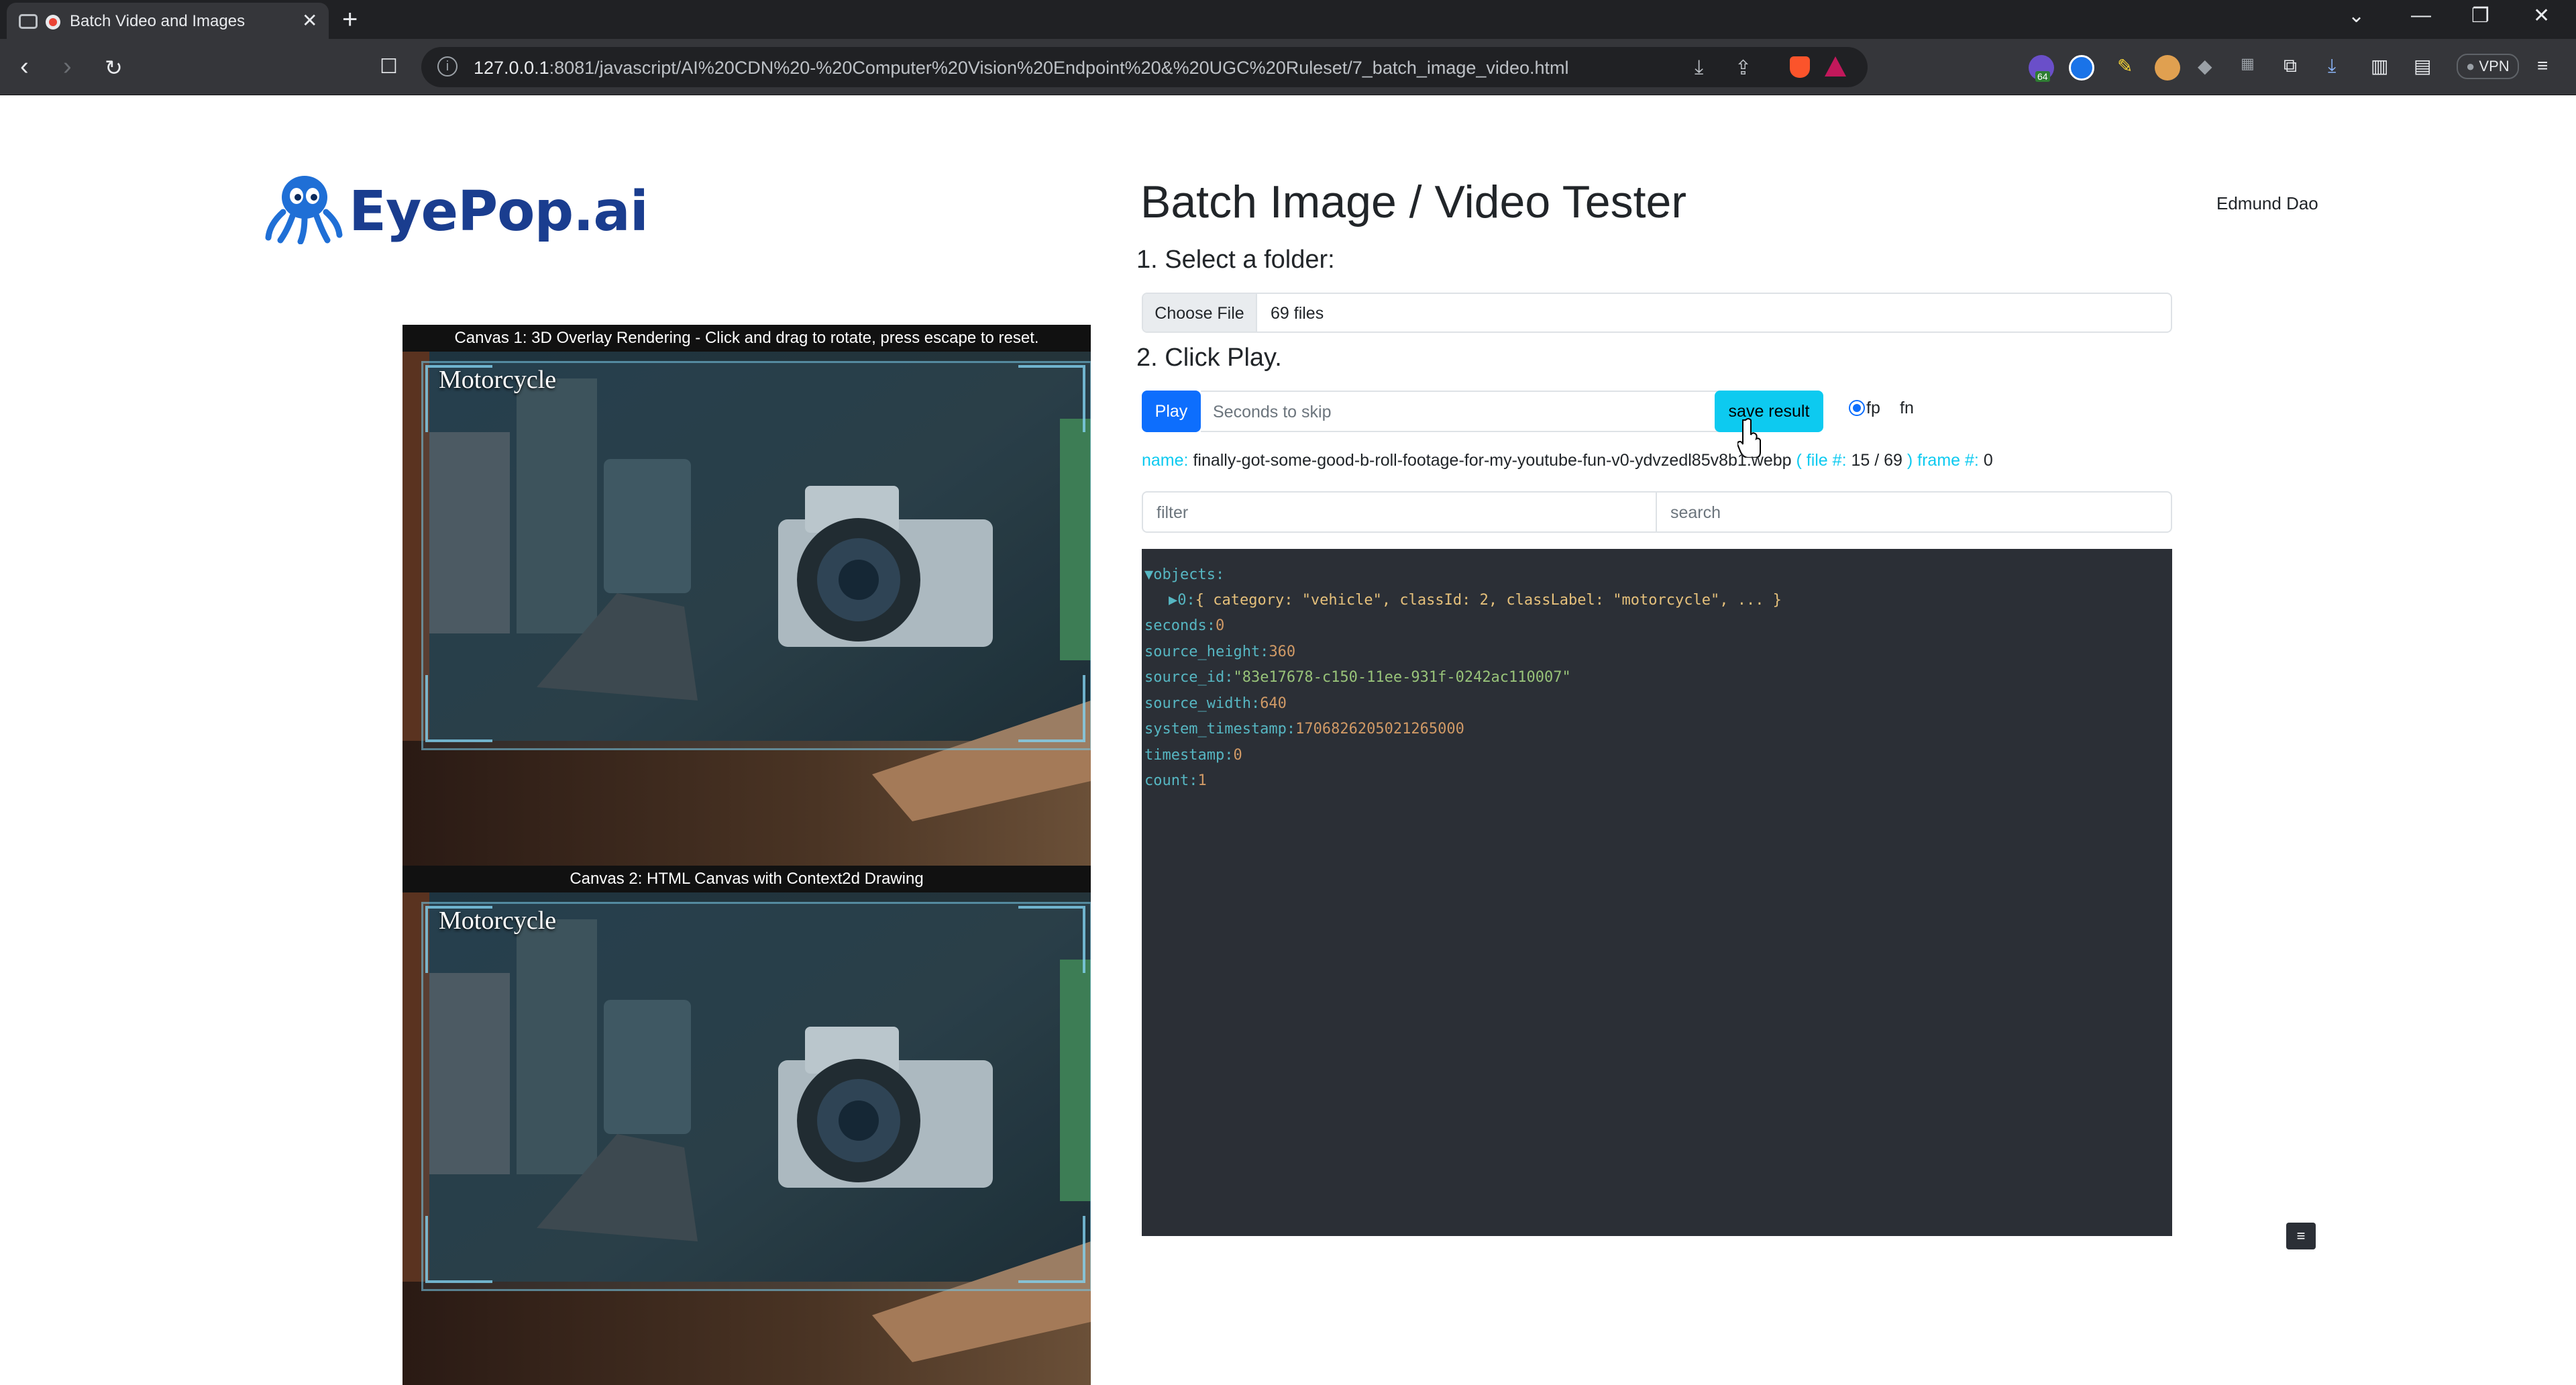 The height and width of the screenshot is (1385, 2576). What do you see at coordinates (1402, 677) in the screenshot?
I see `json-value: "83e17678-c150-11ee-931f-0242ac110007"` at bounding box center [1402, 677].